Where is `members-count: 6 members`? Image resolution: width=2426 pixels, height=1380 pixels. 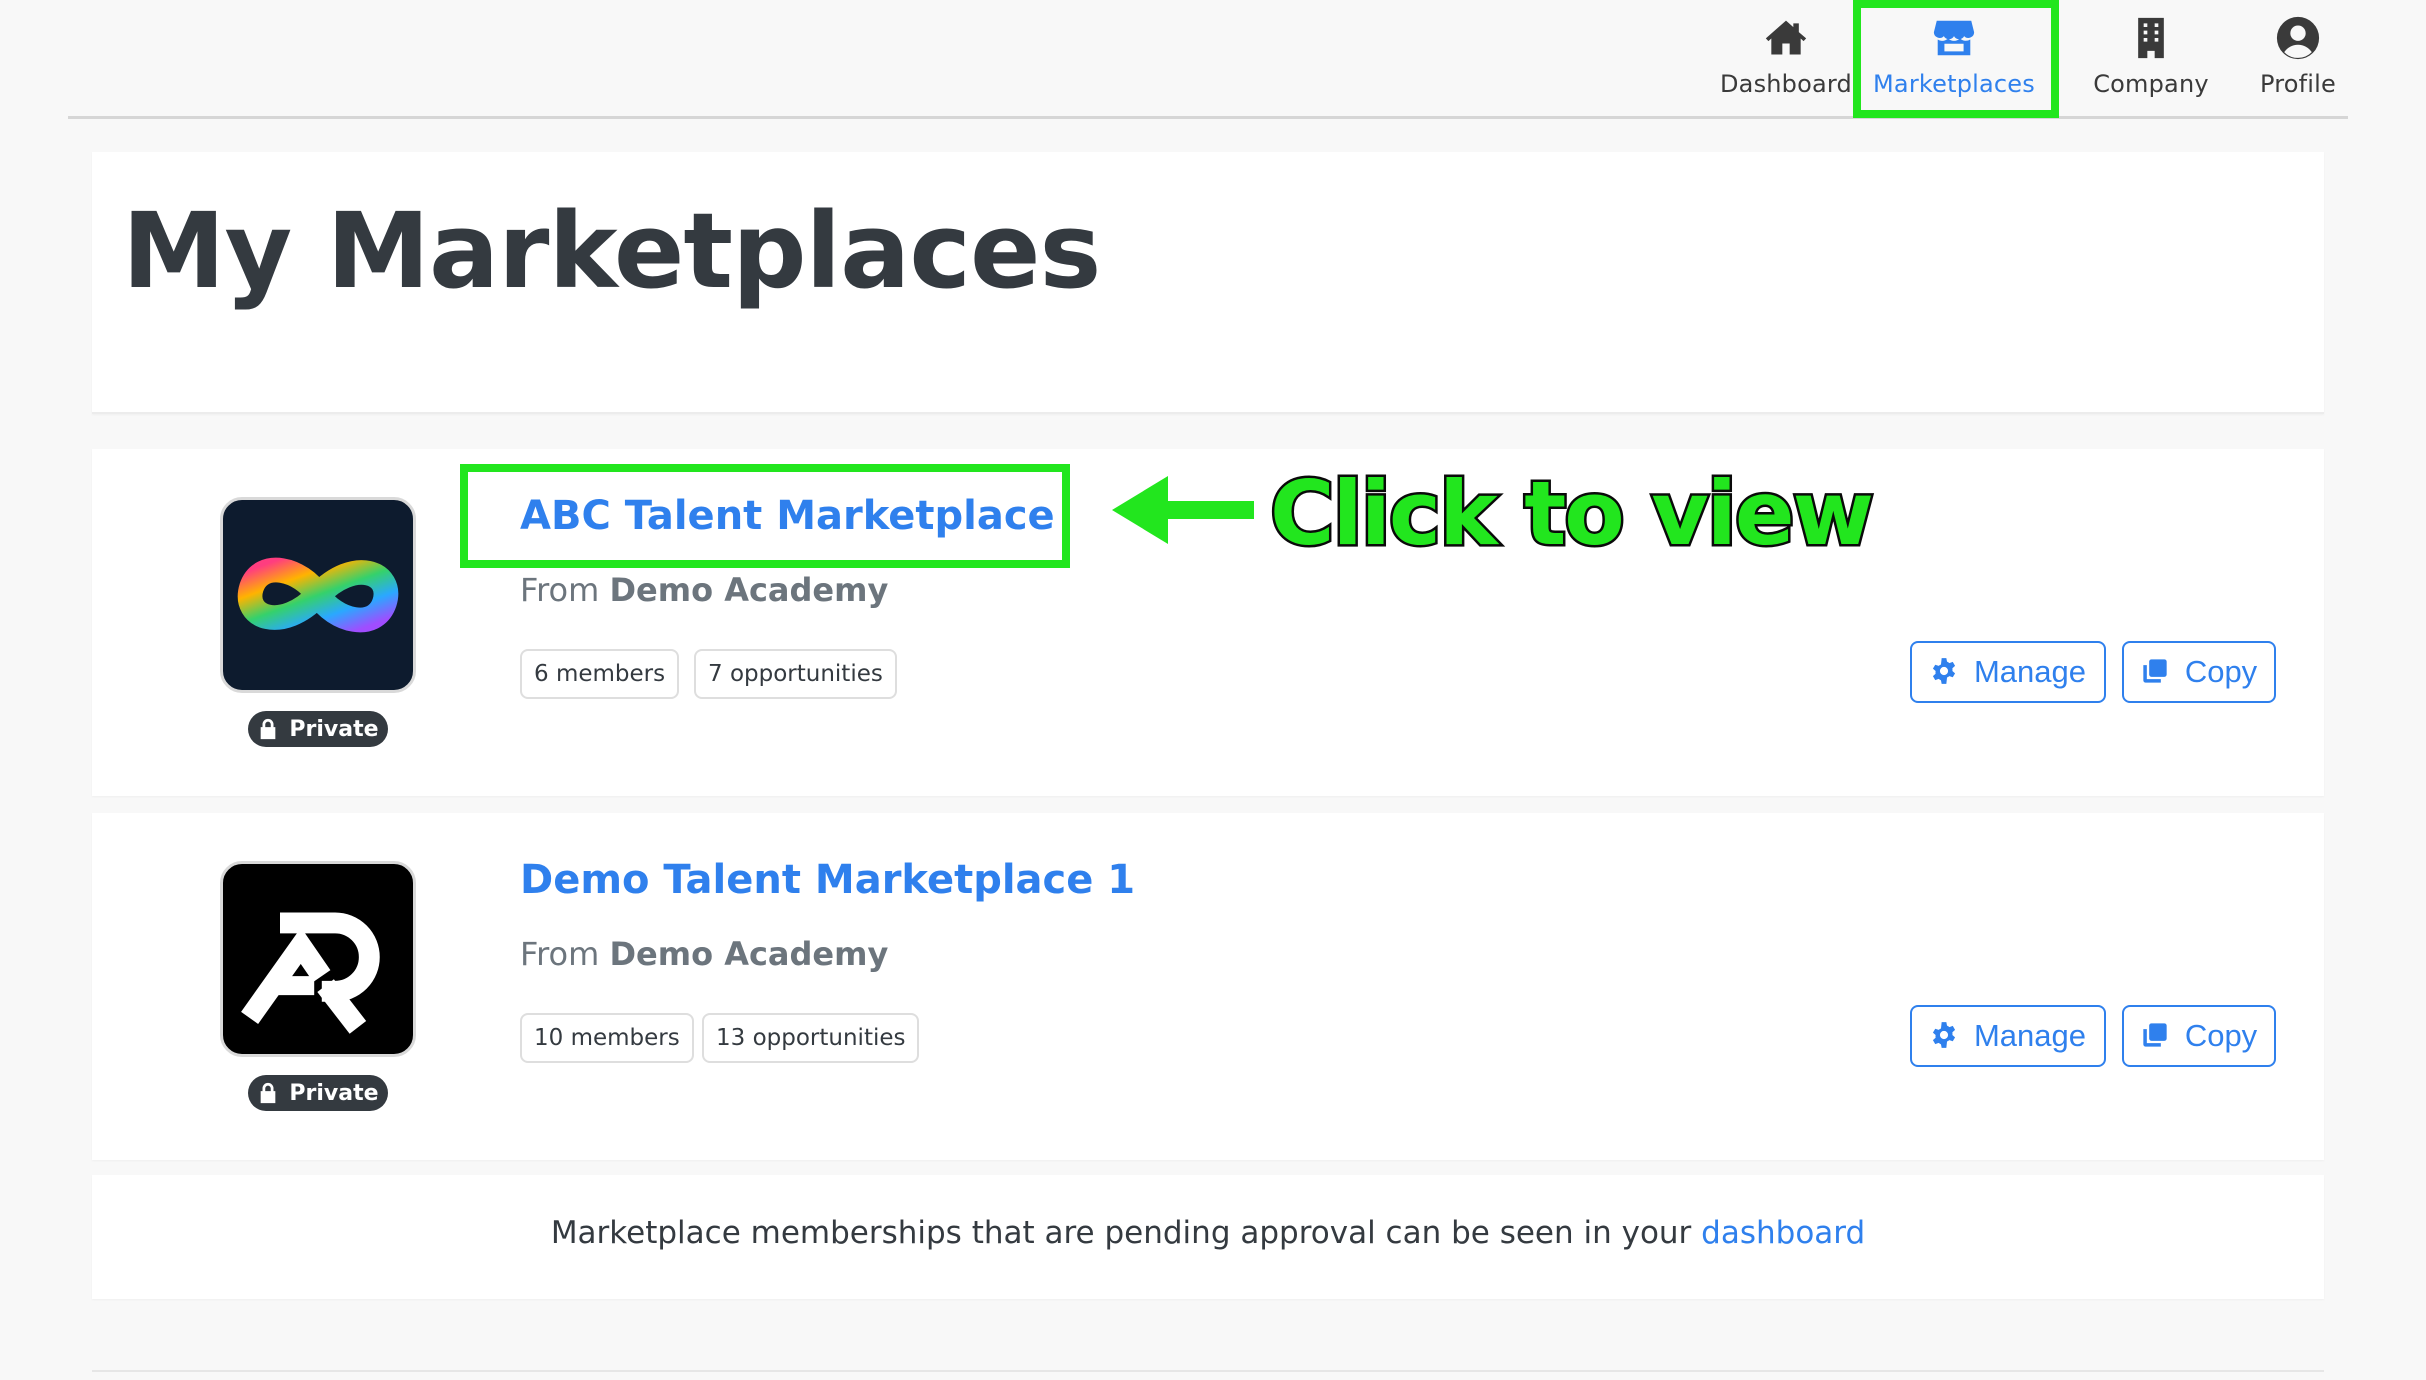 members-count: 6 members is located at coordinates (600, 674).